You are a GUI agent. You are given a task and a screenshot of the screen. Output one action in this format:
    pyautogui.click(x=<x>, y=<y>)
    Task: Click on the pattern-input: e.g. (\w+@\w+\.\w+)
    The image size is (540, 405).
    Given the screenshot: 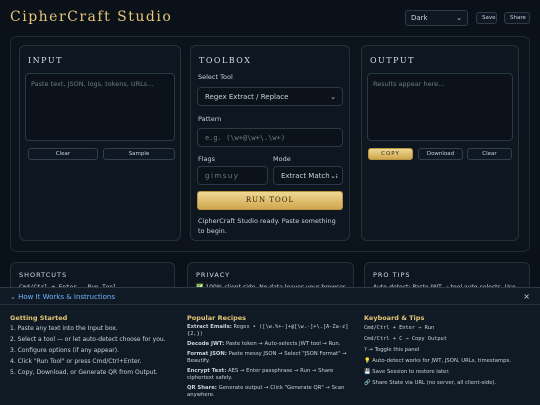 What is the action you would take?
    pyautogui.click(x=270, y=137)
    